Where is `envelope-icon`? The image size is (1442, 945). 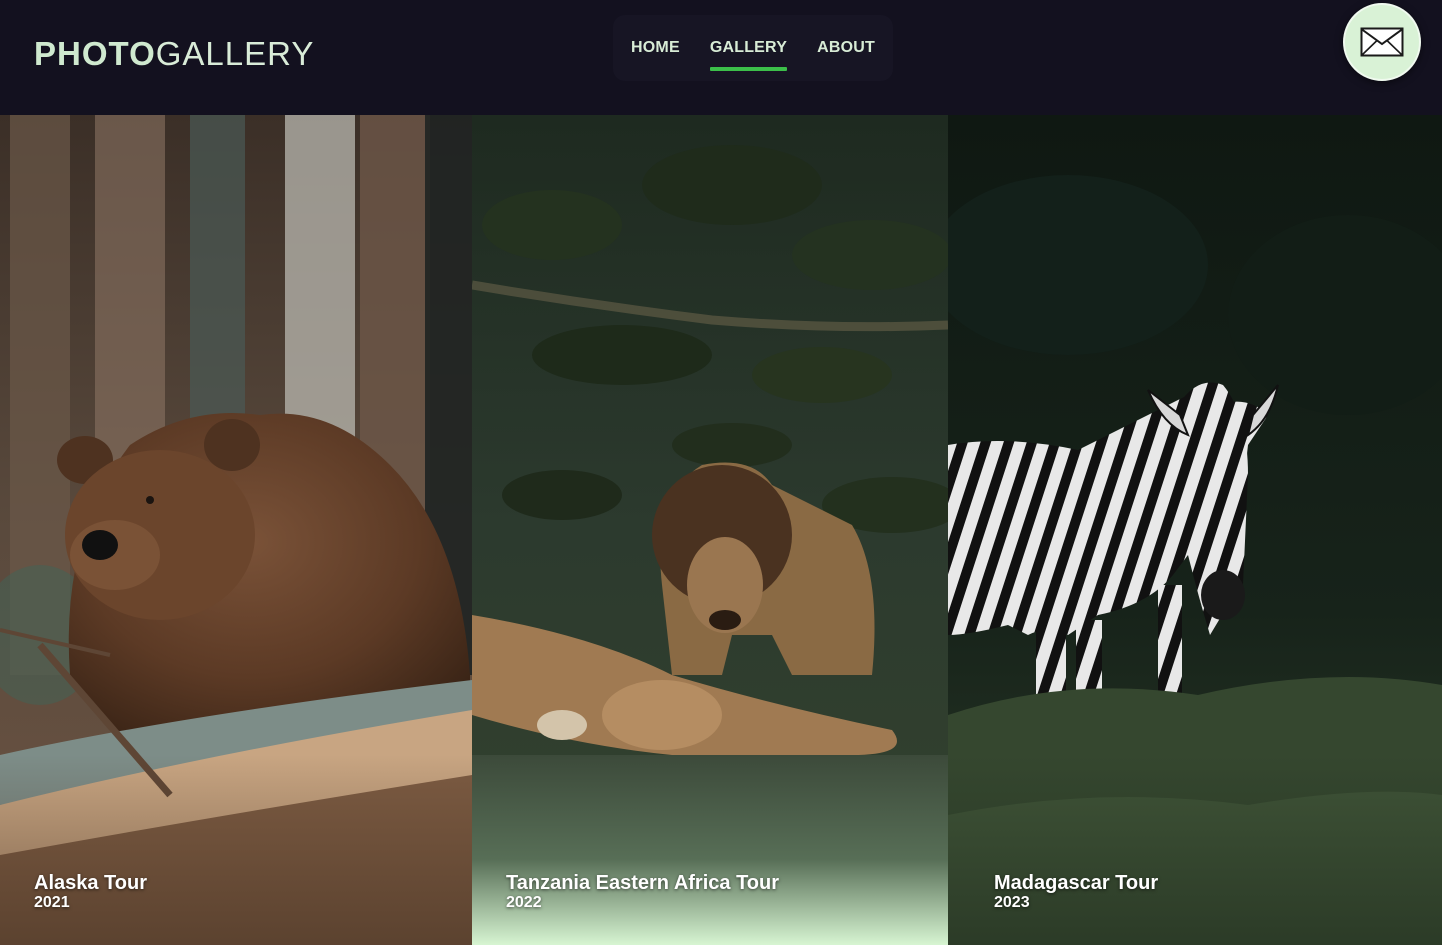 envelope-icon is located at coordinates (1382, 42).